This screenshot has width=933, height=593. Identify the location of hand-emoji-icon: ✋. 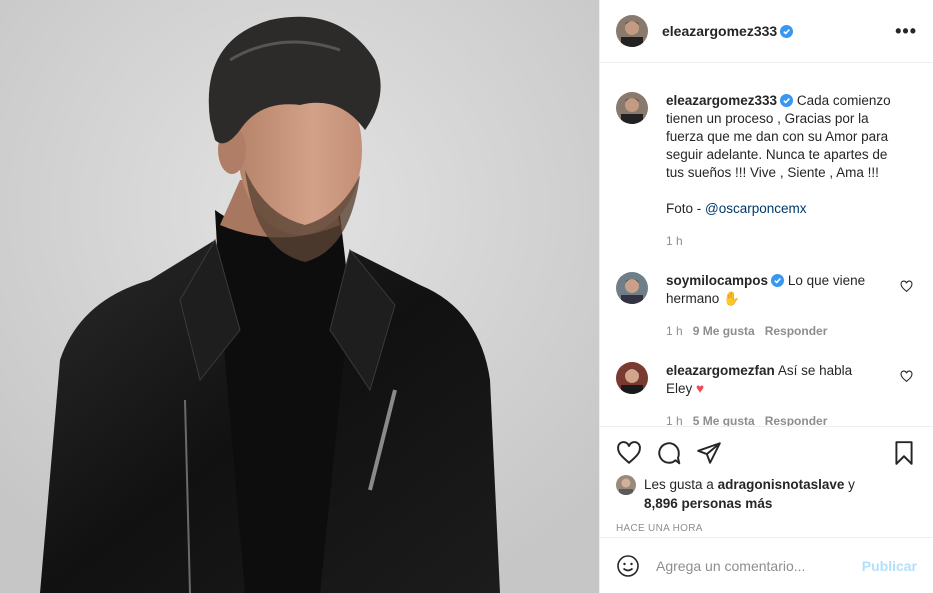
(731, 298).